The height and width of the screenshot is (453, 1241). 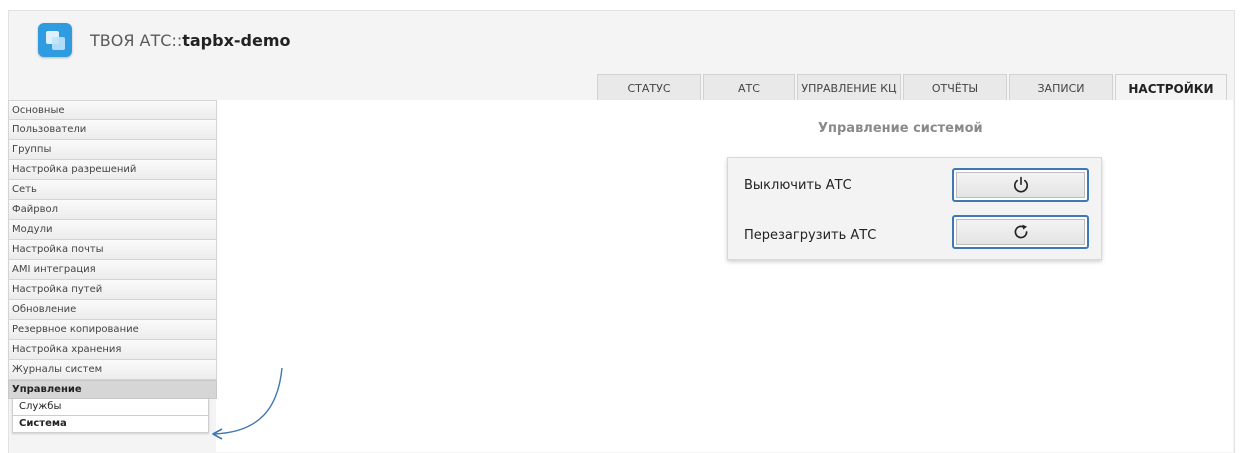 I want to click on reboot-button, so click(x=1020, y=232).